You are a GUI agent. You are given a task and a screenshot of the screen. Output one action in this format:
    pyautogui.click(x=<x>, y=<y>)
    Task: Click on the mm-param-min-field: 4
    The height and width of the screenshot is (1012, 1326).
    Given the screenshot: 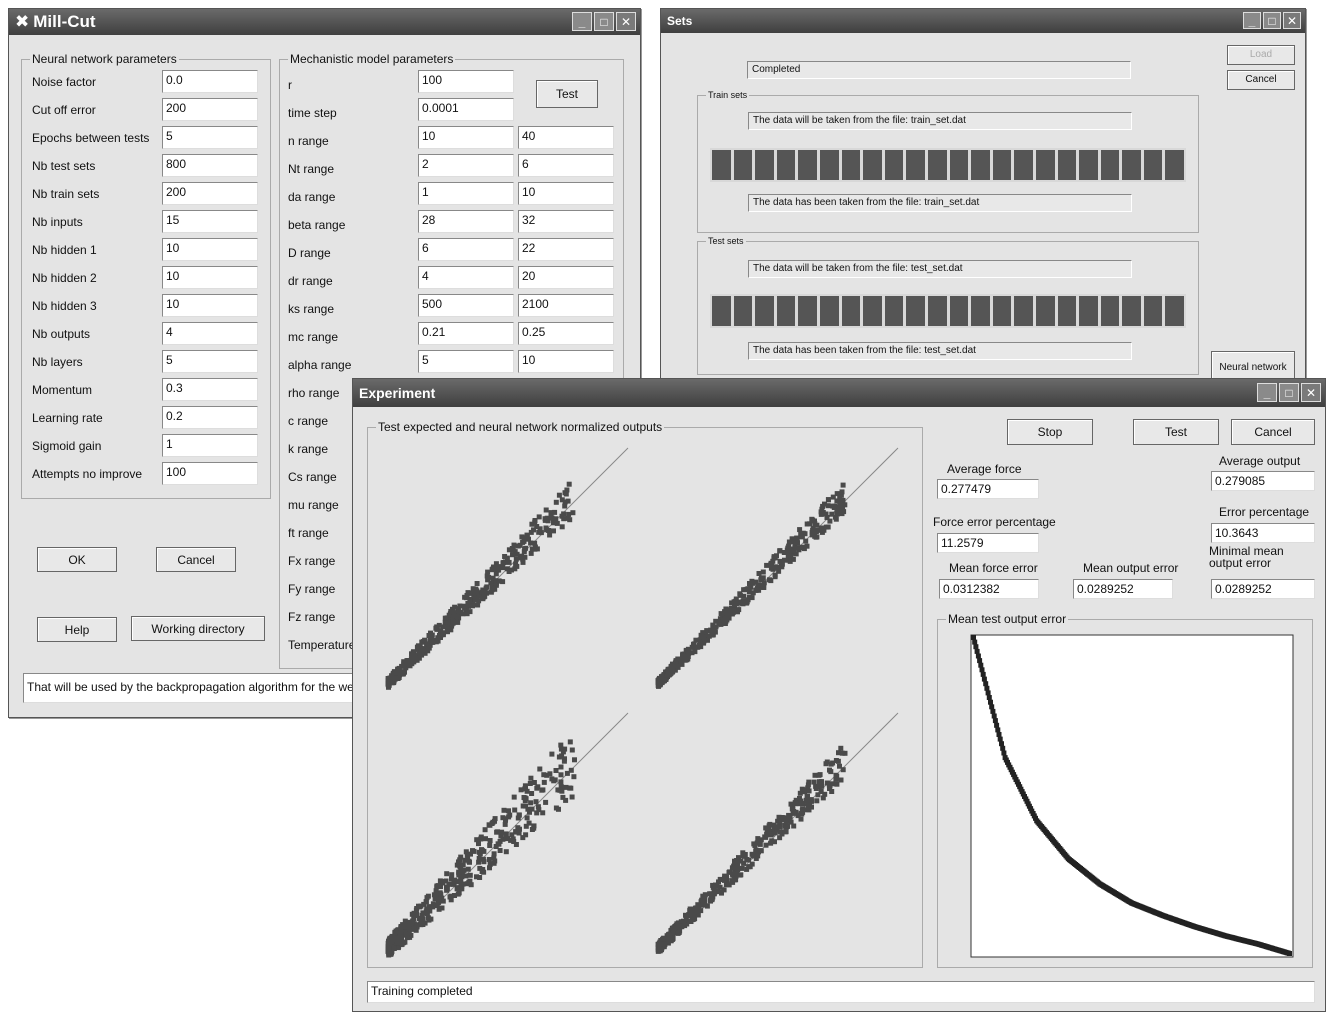 What is the action you would take?
    pyautogui.click(x=466, y=277)
    